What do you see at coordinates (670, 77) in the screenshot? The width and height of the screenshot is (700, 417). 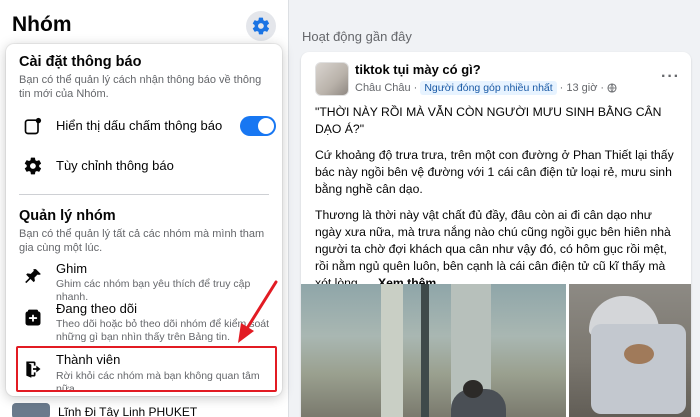 I see `post-options-button: ···` at bounding box center [670, 77].